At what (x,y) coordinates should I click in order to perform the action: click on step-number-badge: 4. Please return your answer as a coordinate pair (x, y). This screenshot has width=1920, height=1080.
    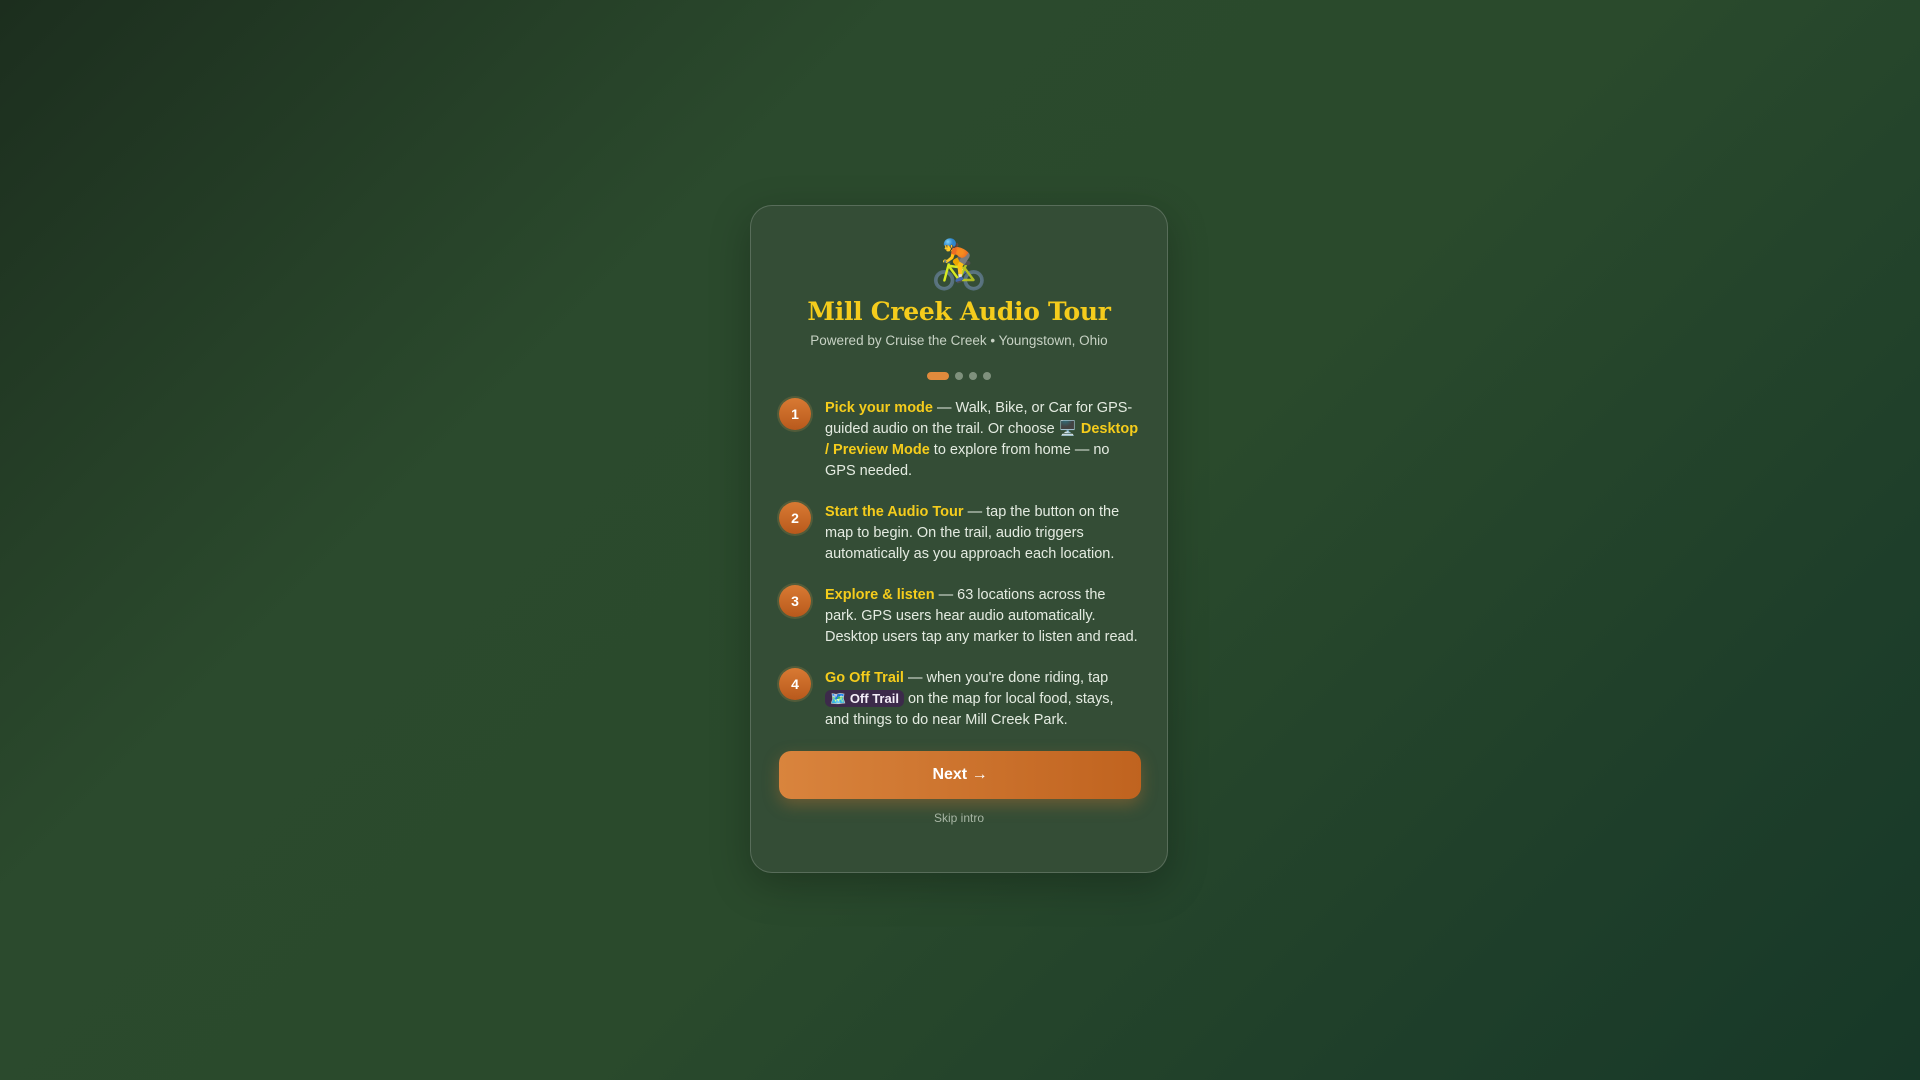
    Looking at the image, I should click on (795, 684).